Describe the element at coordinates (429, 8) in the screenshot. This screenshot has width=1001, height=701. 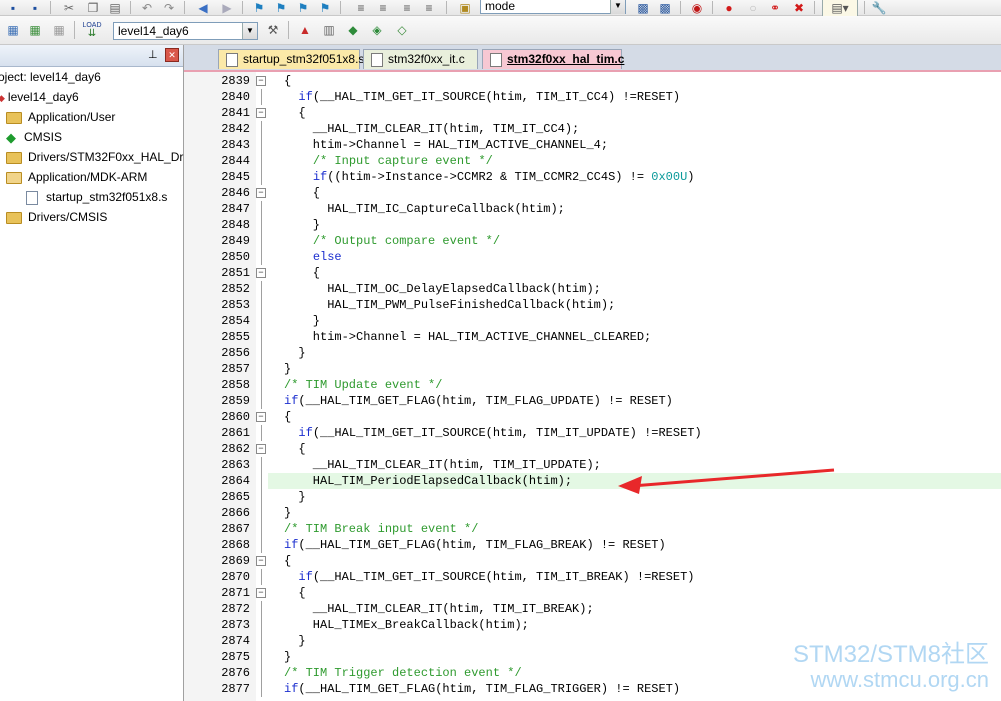
I see `uncomment-icon: ≡` at that location.